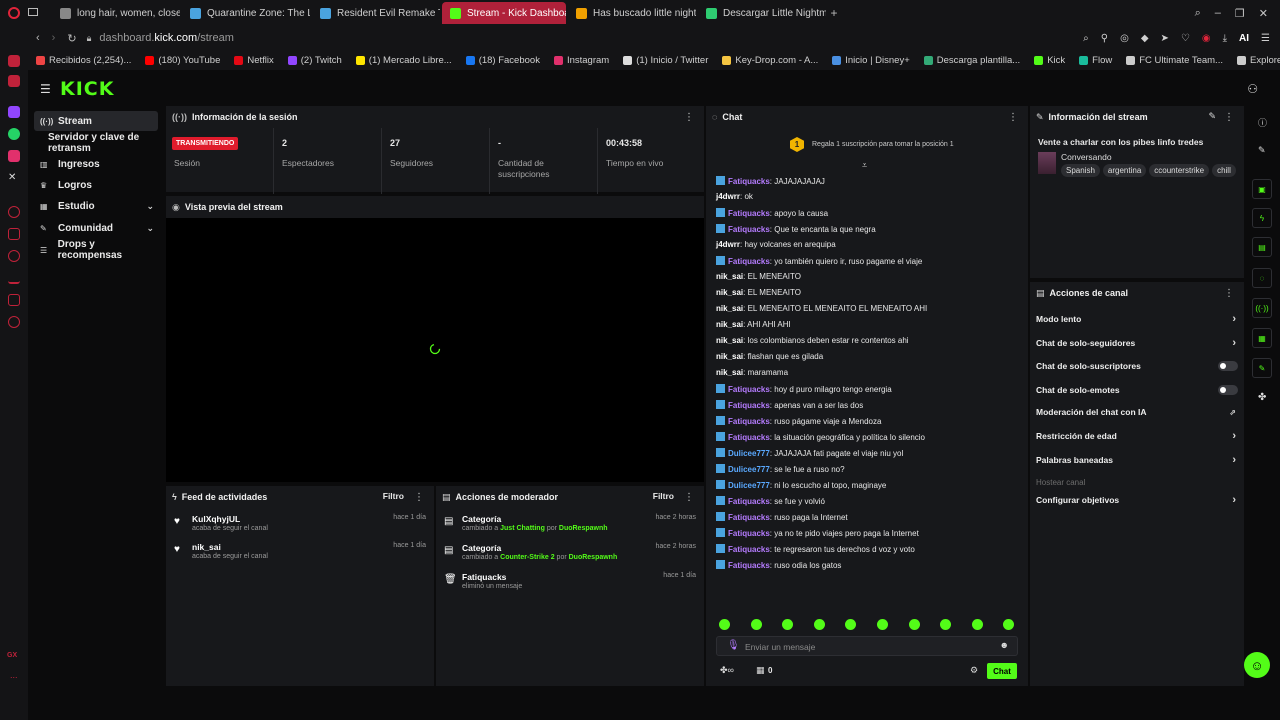  Describe the element at coordinates (689, 497) in the screenshot. I see `mod-menu-icon: ⋮` at that location.